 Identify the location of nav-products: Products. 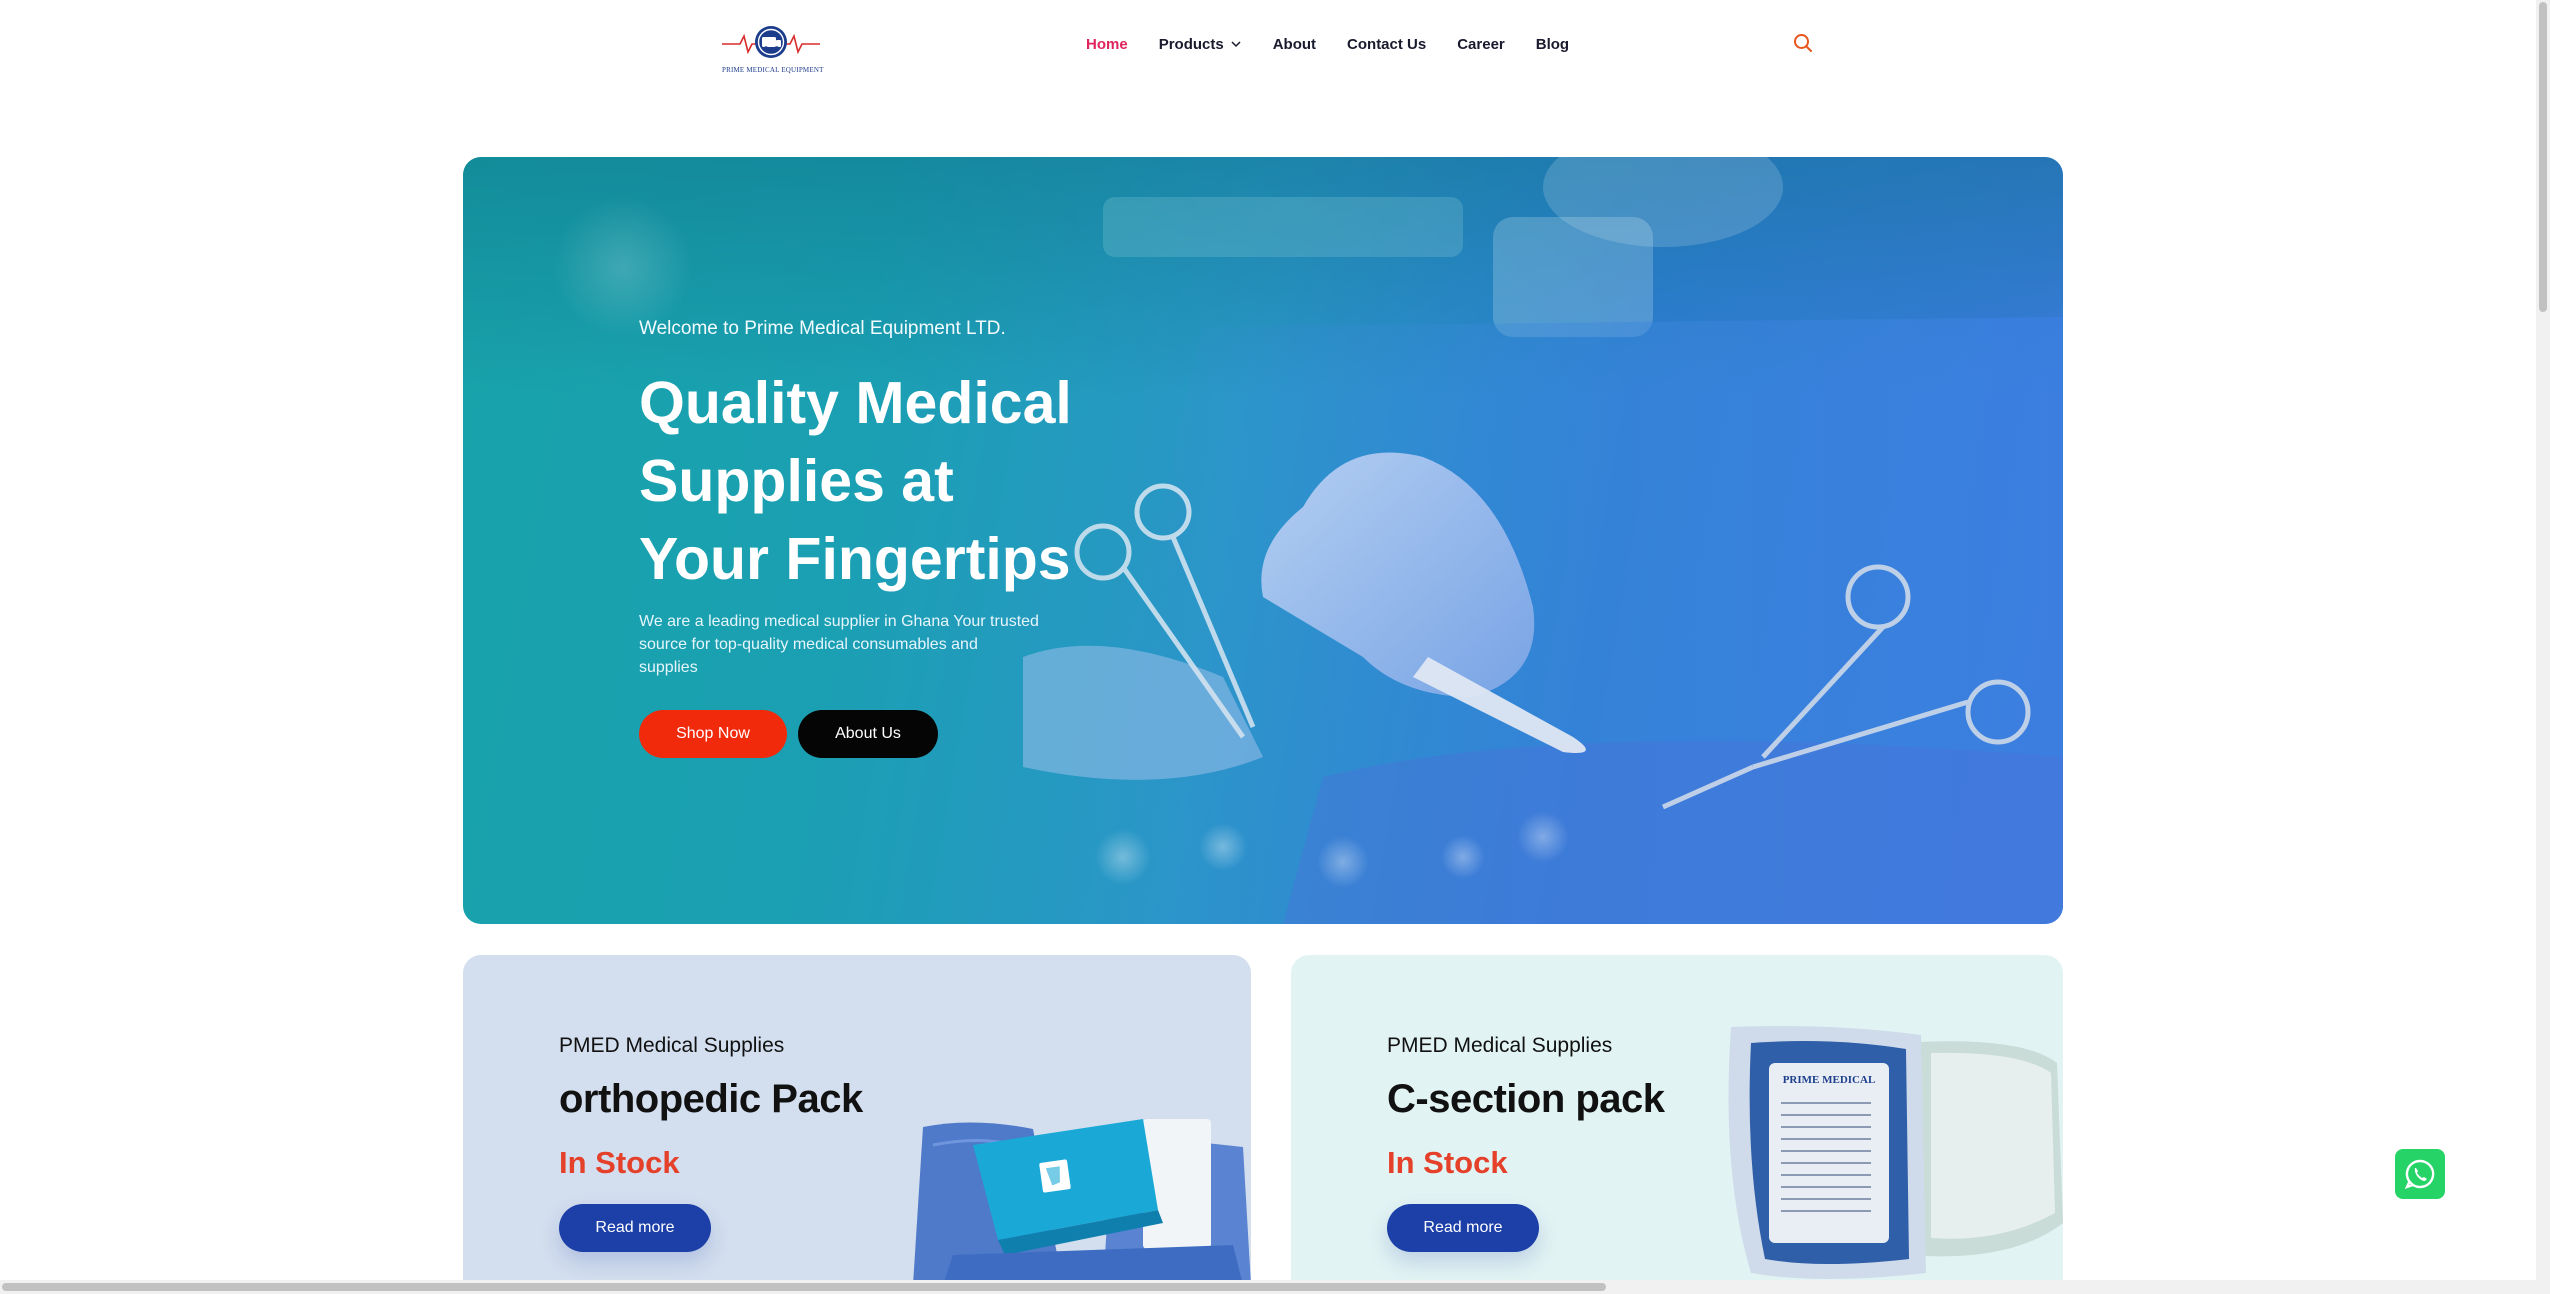
(1200, 44).